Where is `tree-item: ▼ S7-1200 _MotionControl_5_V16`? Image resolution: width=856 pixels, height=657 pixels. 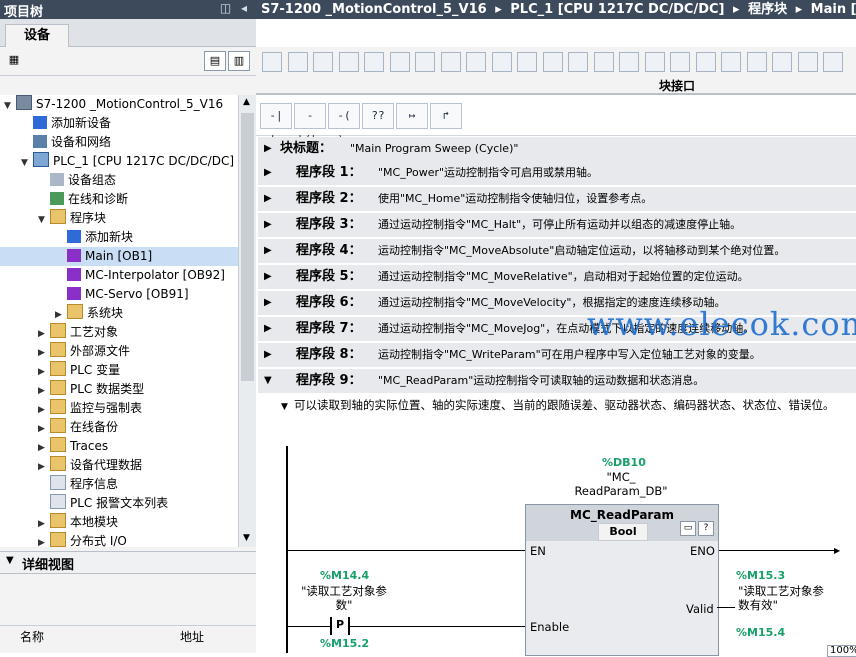
tree-item: ▼ S7-1200 _MotionControl_5_V16 is located at coordinates (119, 104).